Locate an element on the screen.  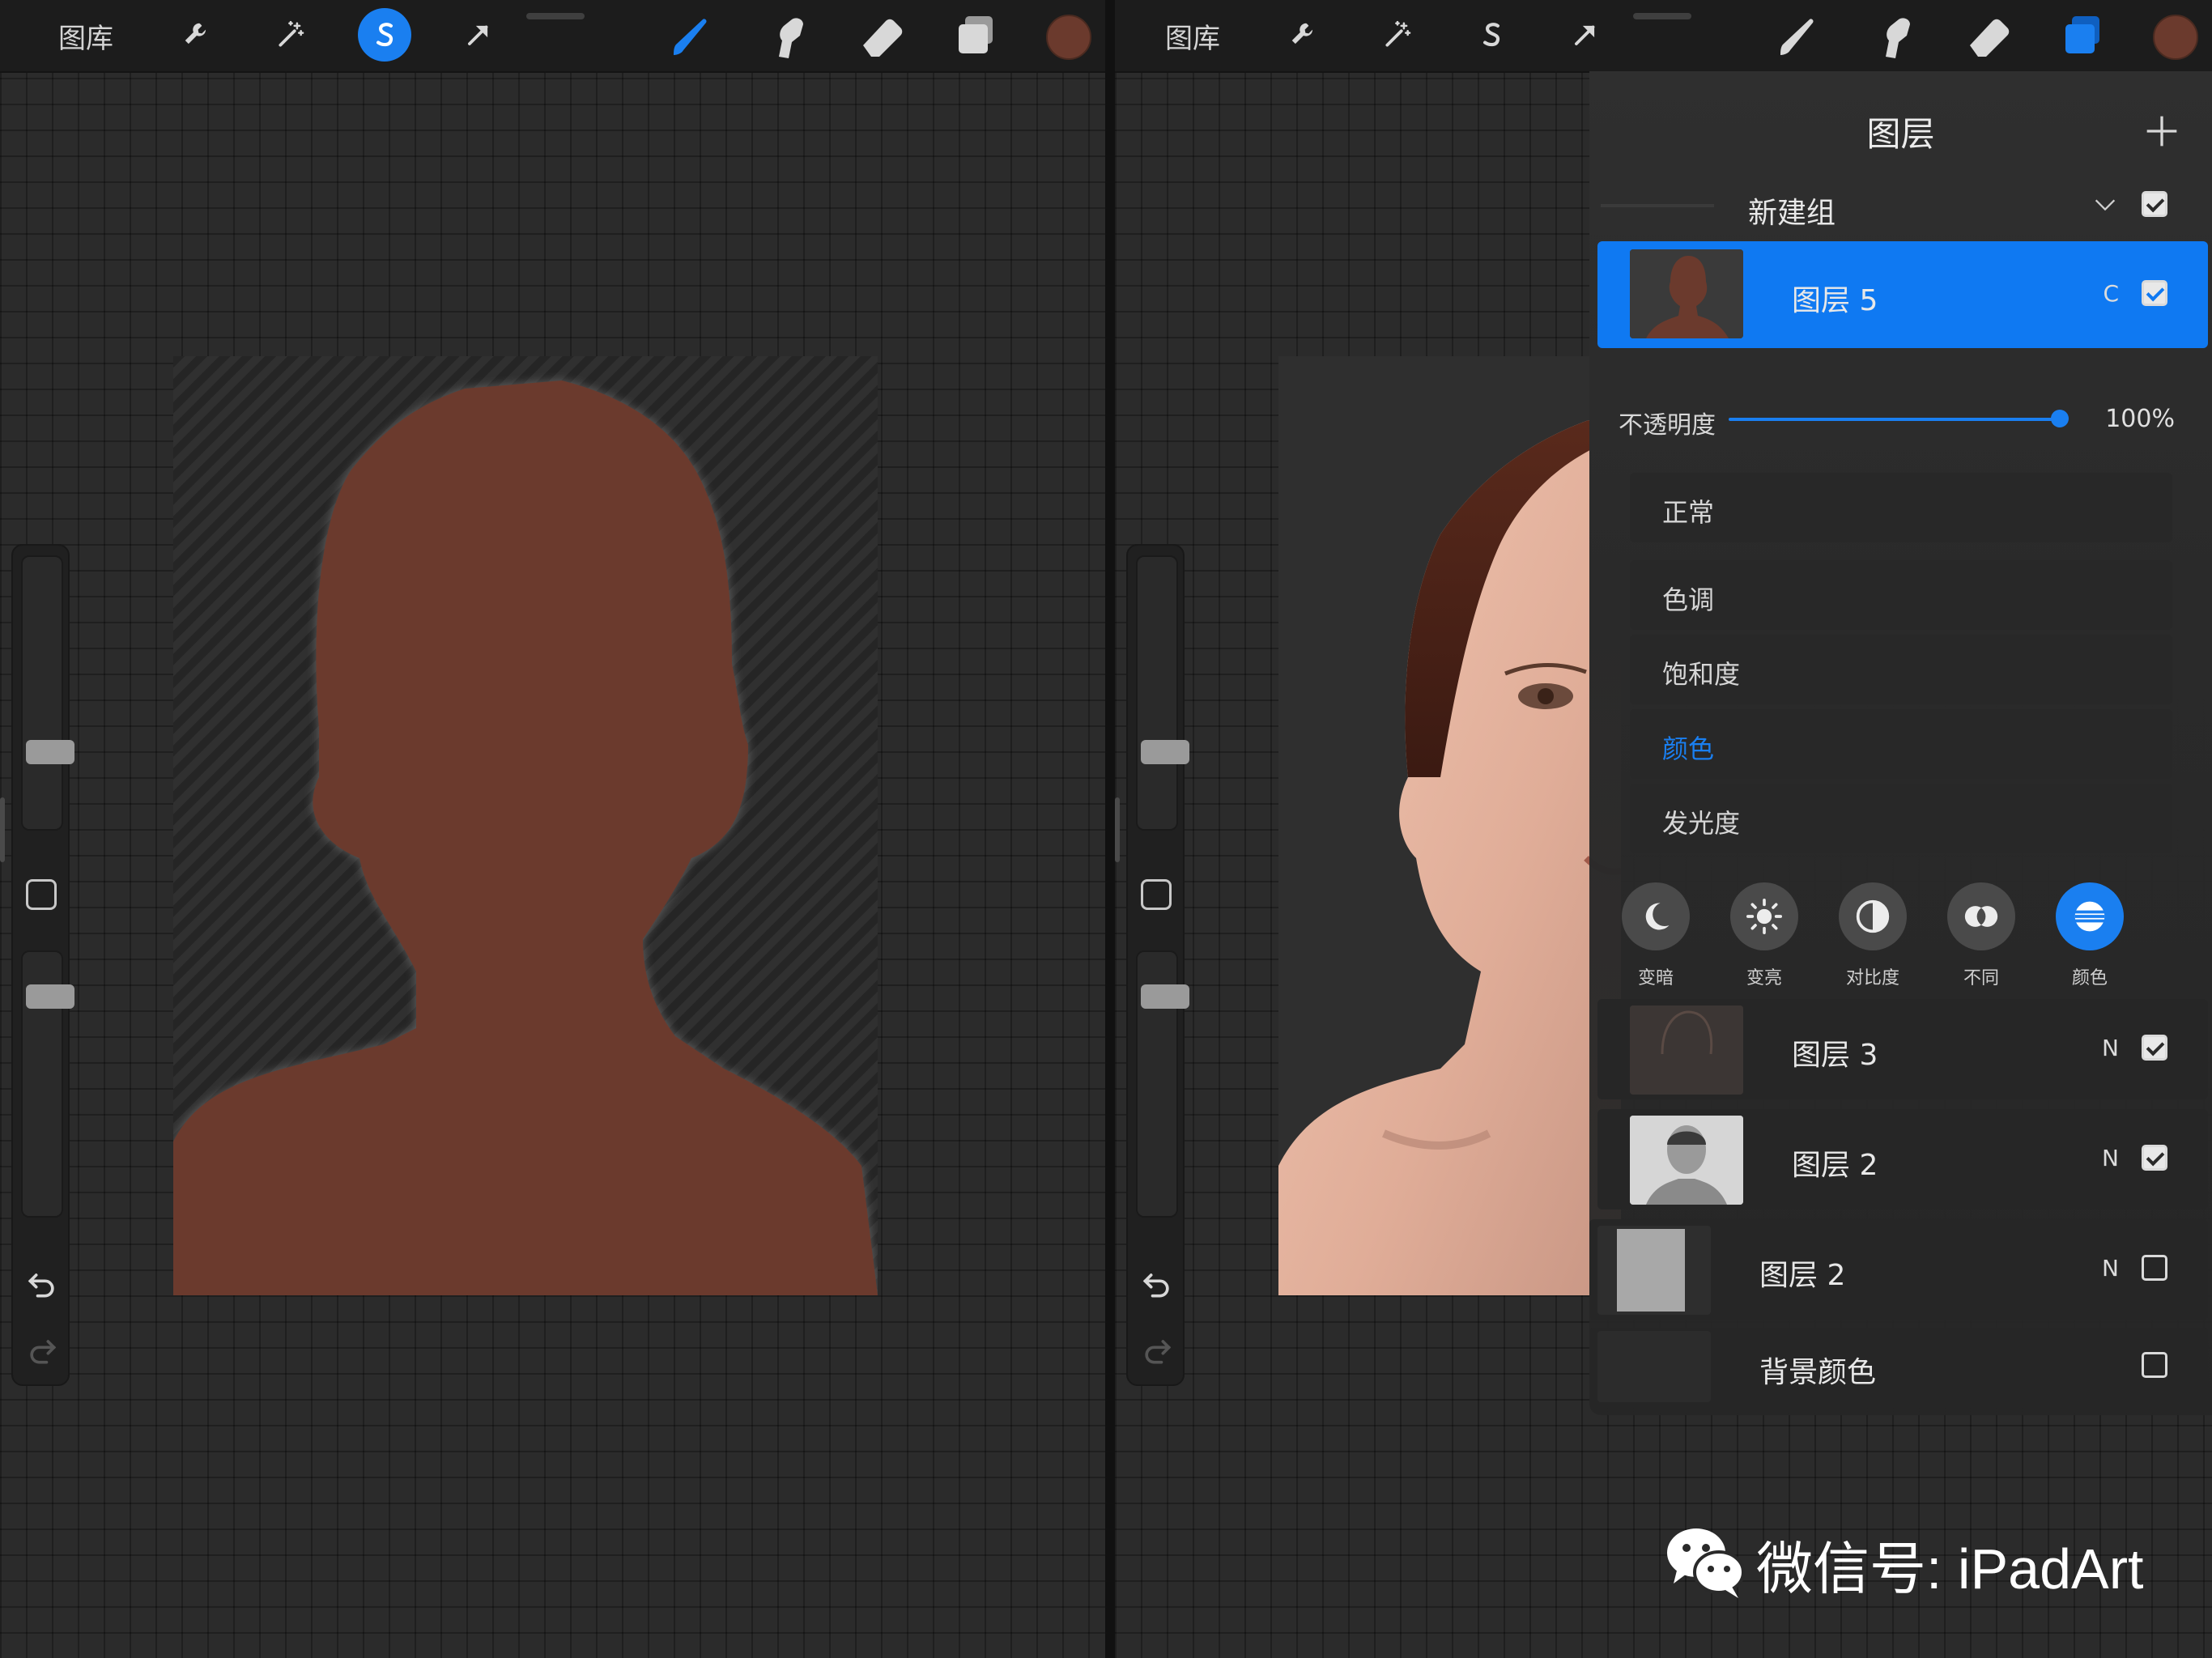
opacity-value: 100% is located at coordinates (2140, 419).